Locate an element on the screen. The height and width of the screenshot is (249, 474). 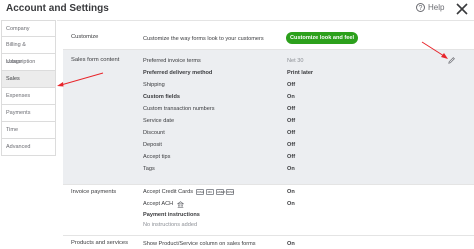
accept-ach-label: Accept ACH is located at coordinates (158, 204).